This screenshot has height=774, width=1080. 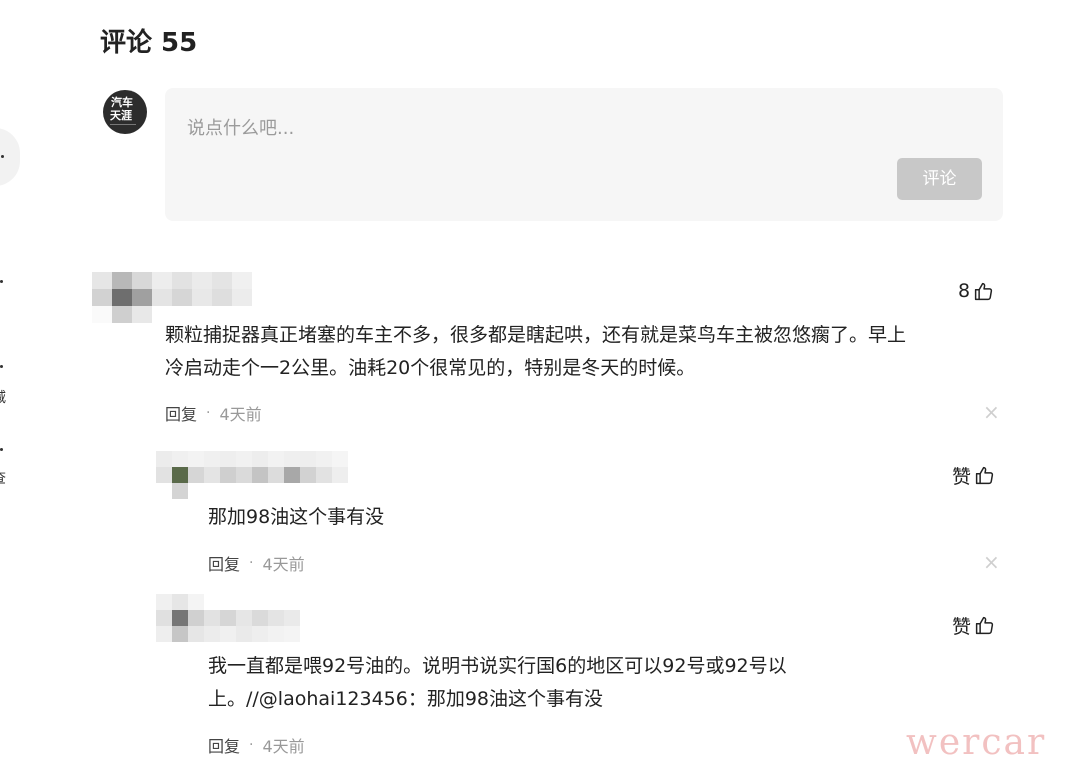 I want to click on comment-text-line: 冷启动走个一2公里。油耗20个很常见的，特别是冬天的时候。, so click(x=430, y=368).